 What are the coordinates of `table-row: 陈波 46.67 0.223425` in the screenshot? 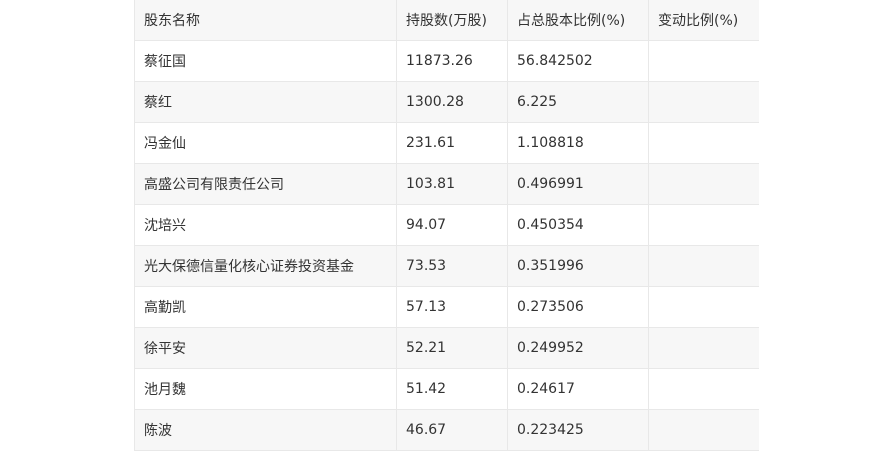 It's located at (446, 430).